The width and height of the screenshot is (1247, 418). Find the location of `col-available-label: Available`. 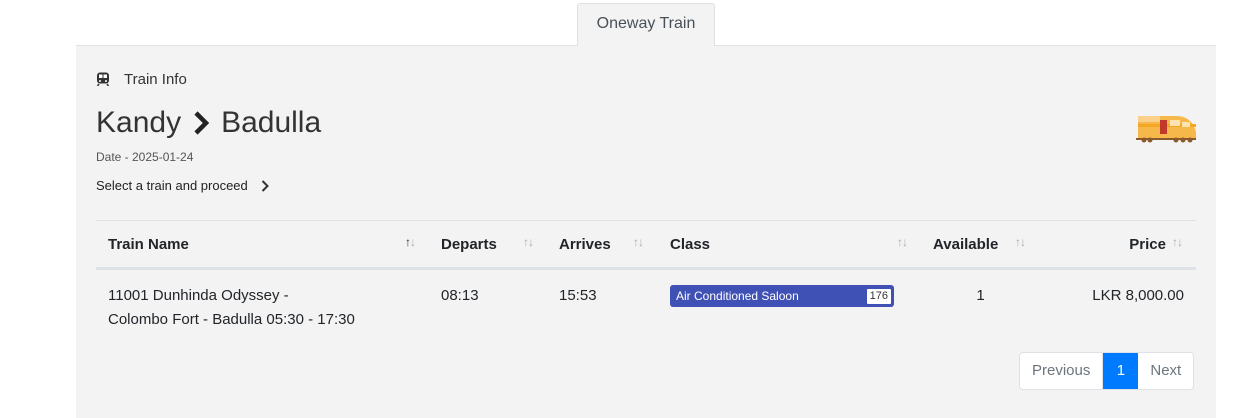

col-available-label: Available is located at coordinates (966, 244).